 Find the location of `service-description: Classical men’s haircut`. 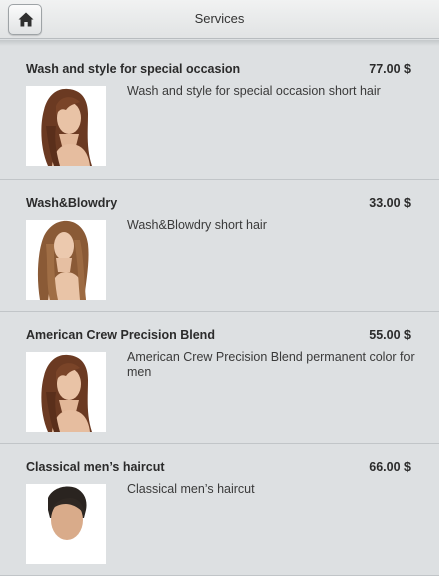

service-description: Classical men’s haircut is located at coordinates (191, 489).